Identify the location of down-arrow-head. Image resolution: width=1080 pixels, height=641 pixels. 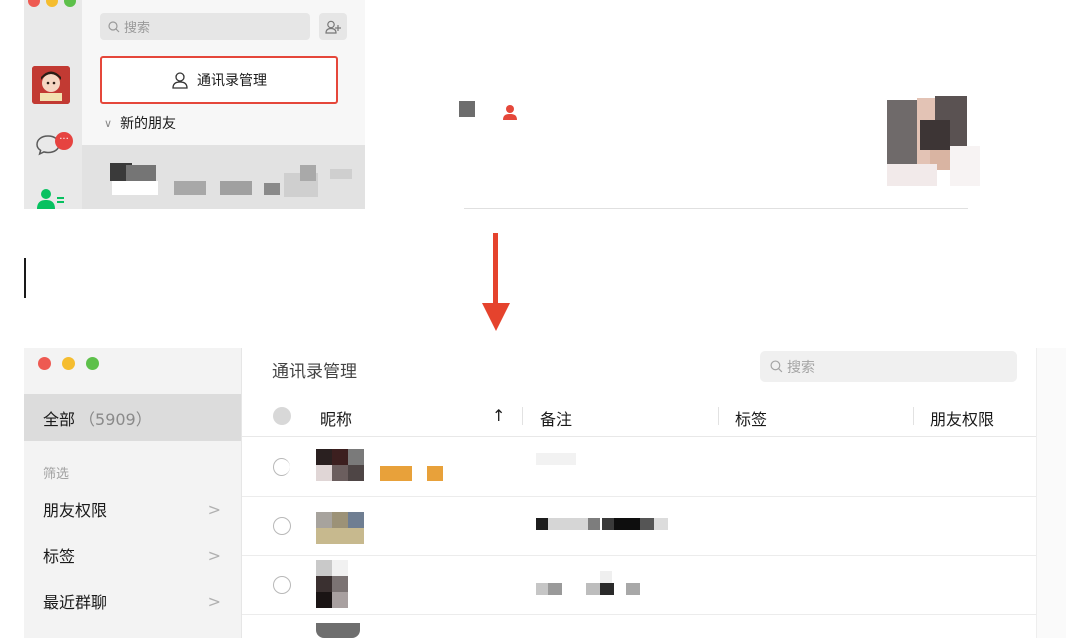
(496, 317).